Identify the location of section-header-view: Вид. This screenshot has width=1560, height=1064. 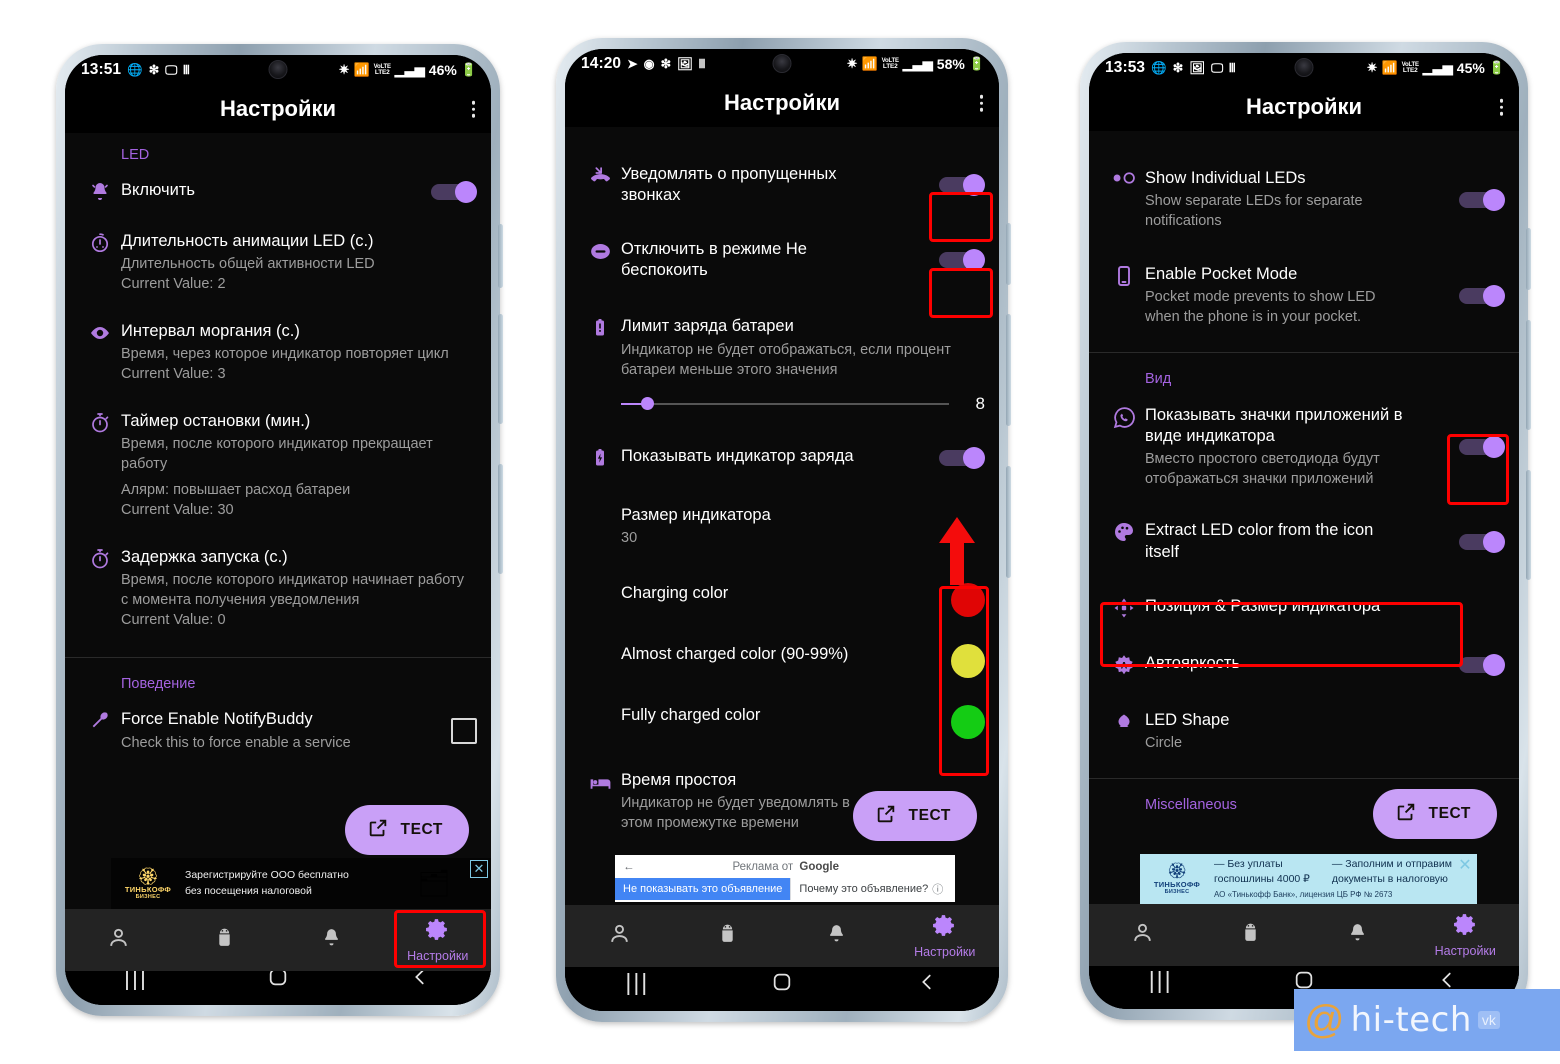
(1158, 379).